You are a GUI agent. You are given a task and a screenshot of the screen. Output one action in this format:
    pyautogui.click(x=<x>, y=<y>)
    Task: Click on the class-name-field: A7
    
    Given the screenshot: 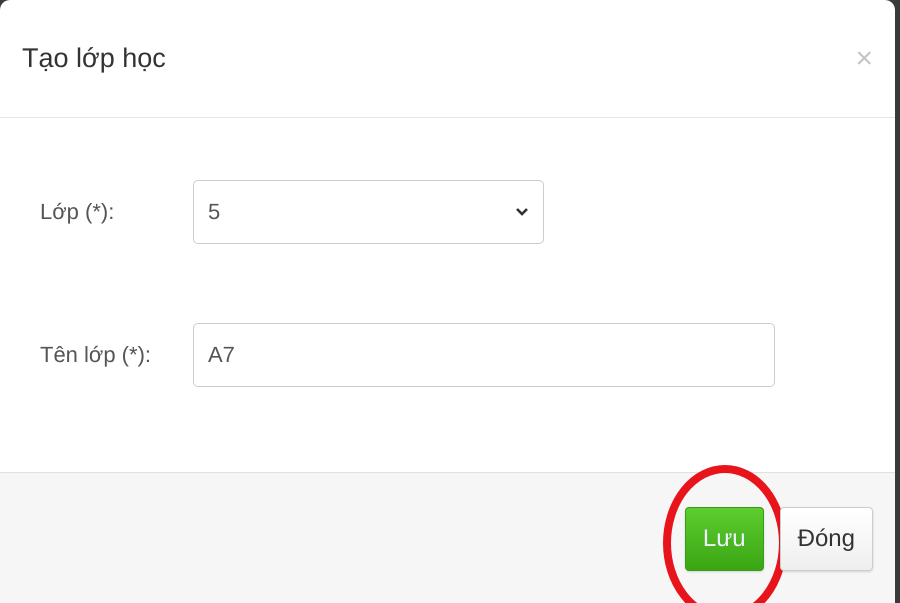 What is the action you would take?
    pyautogui.click(x=484, y=355)
    